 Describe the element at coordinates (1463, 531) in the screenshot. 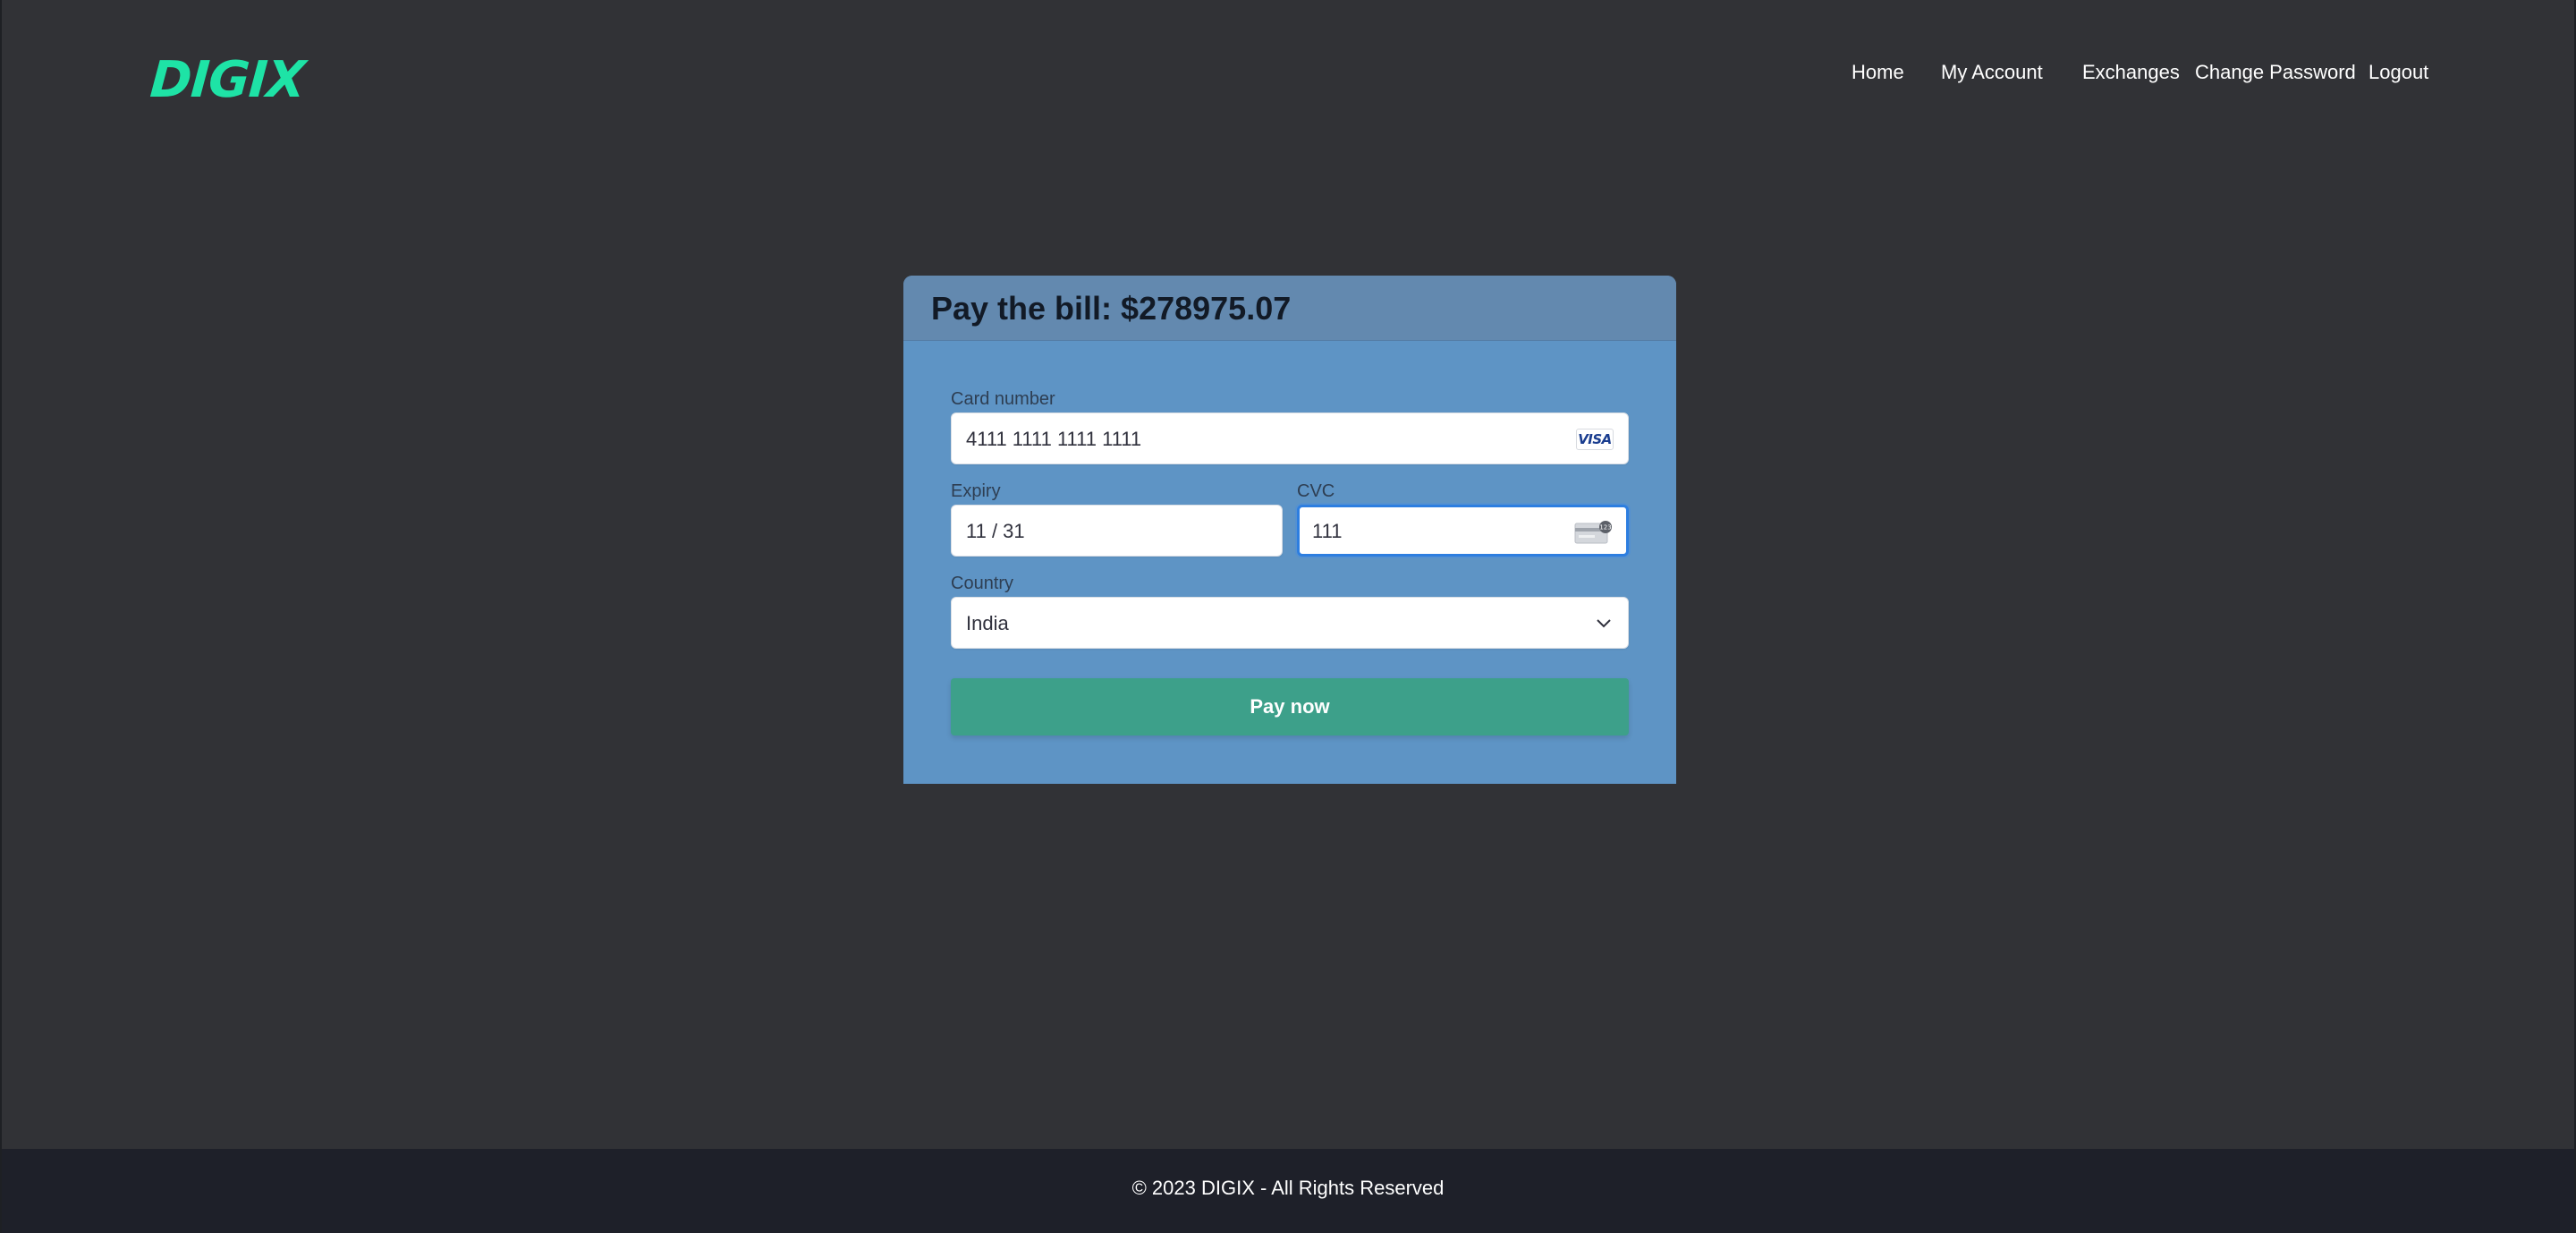

I see `cvc-input: 111 123` at that location.